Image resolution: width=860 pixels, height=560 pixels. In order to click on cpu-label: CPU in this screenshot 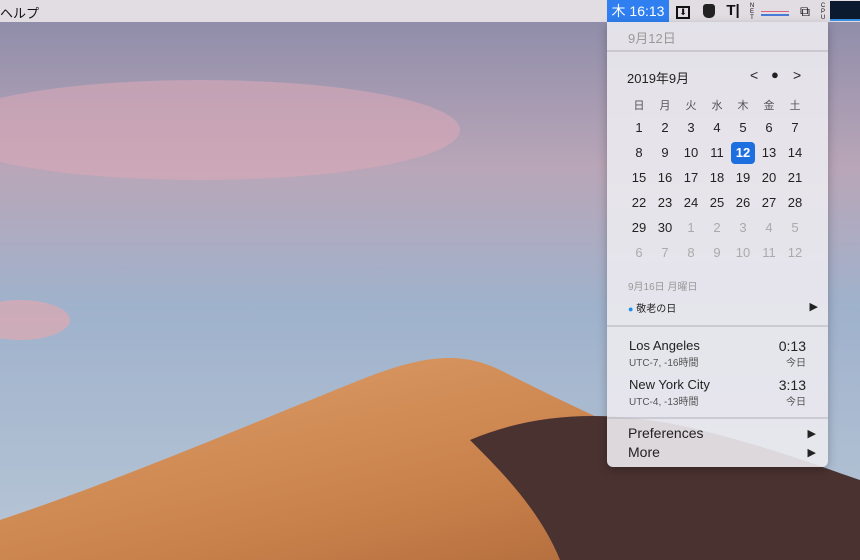, I will do `click(823, 12)`.